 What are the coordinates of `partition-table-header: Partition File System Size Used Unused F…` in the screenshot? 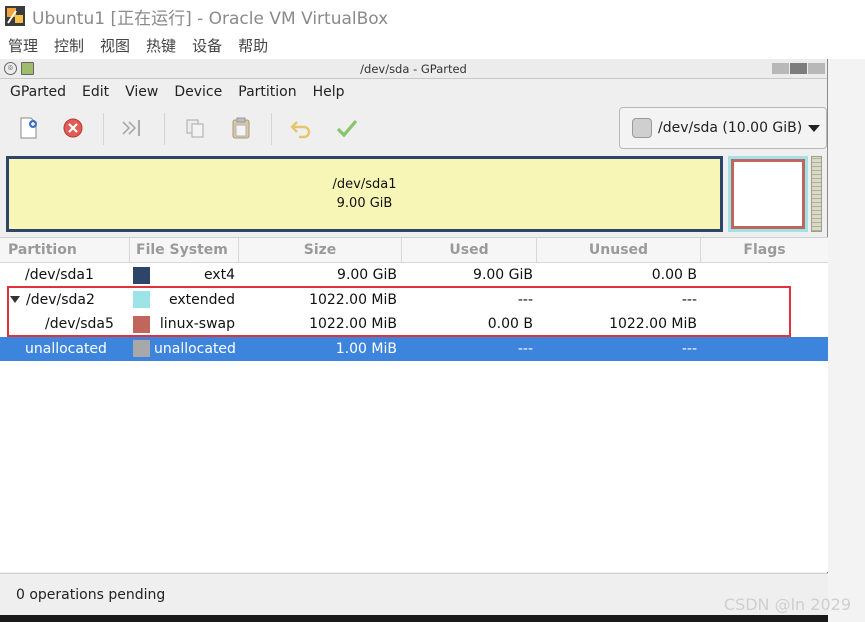 It's located at (414, 250).